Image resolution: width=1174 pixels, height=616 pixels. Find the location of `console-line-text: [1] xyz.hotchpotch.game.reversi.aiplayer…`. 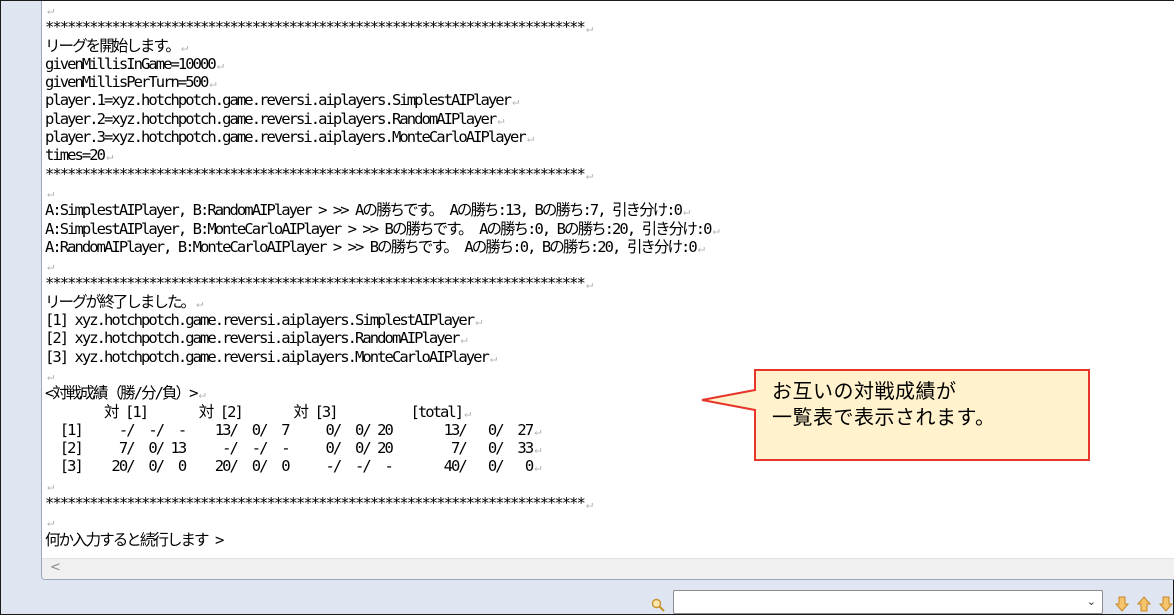

console-line-text: [1] xyz.hotchpotch.game.reversi.aiplayer… is located at coordinates (260, 320).